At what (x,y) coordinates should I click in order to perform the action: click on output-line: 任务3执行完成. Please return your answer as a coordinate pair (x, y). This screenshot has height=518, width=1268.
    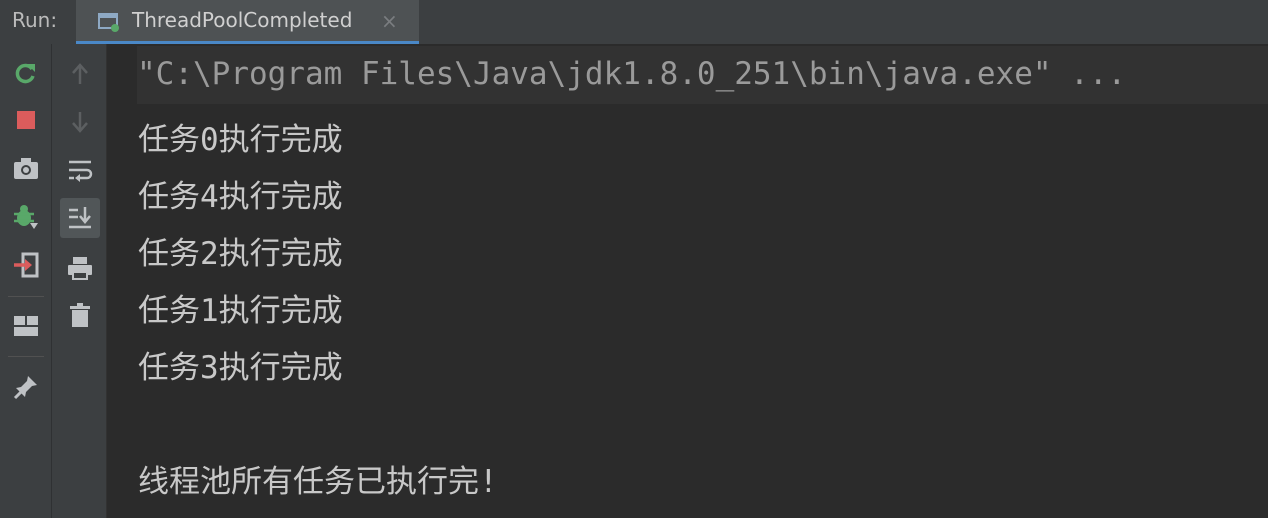
    Looking at the image, I should click on (240, 368).